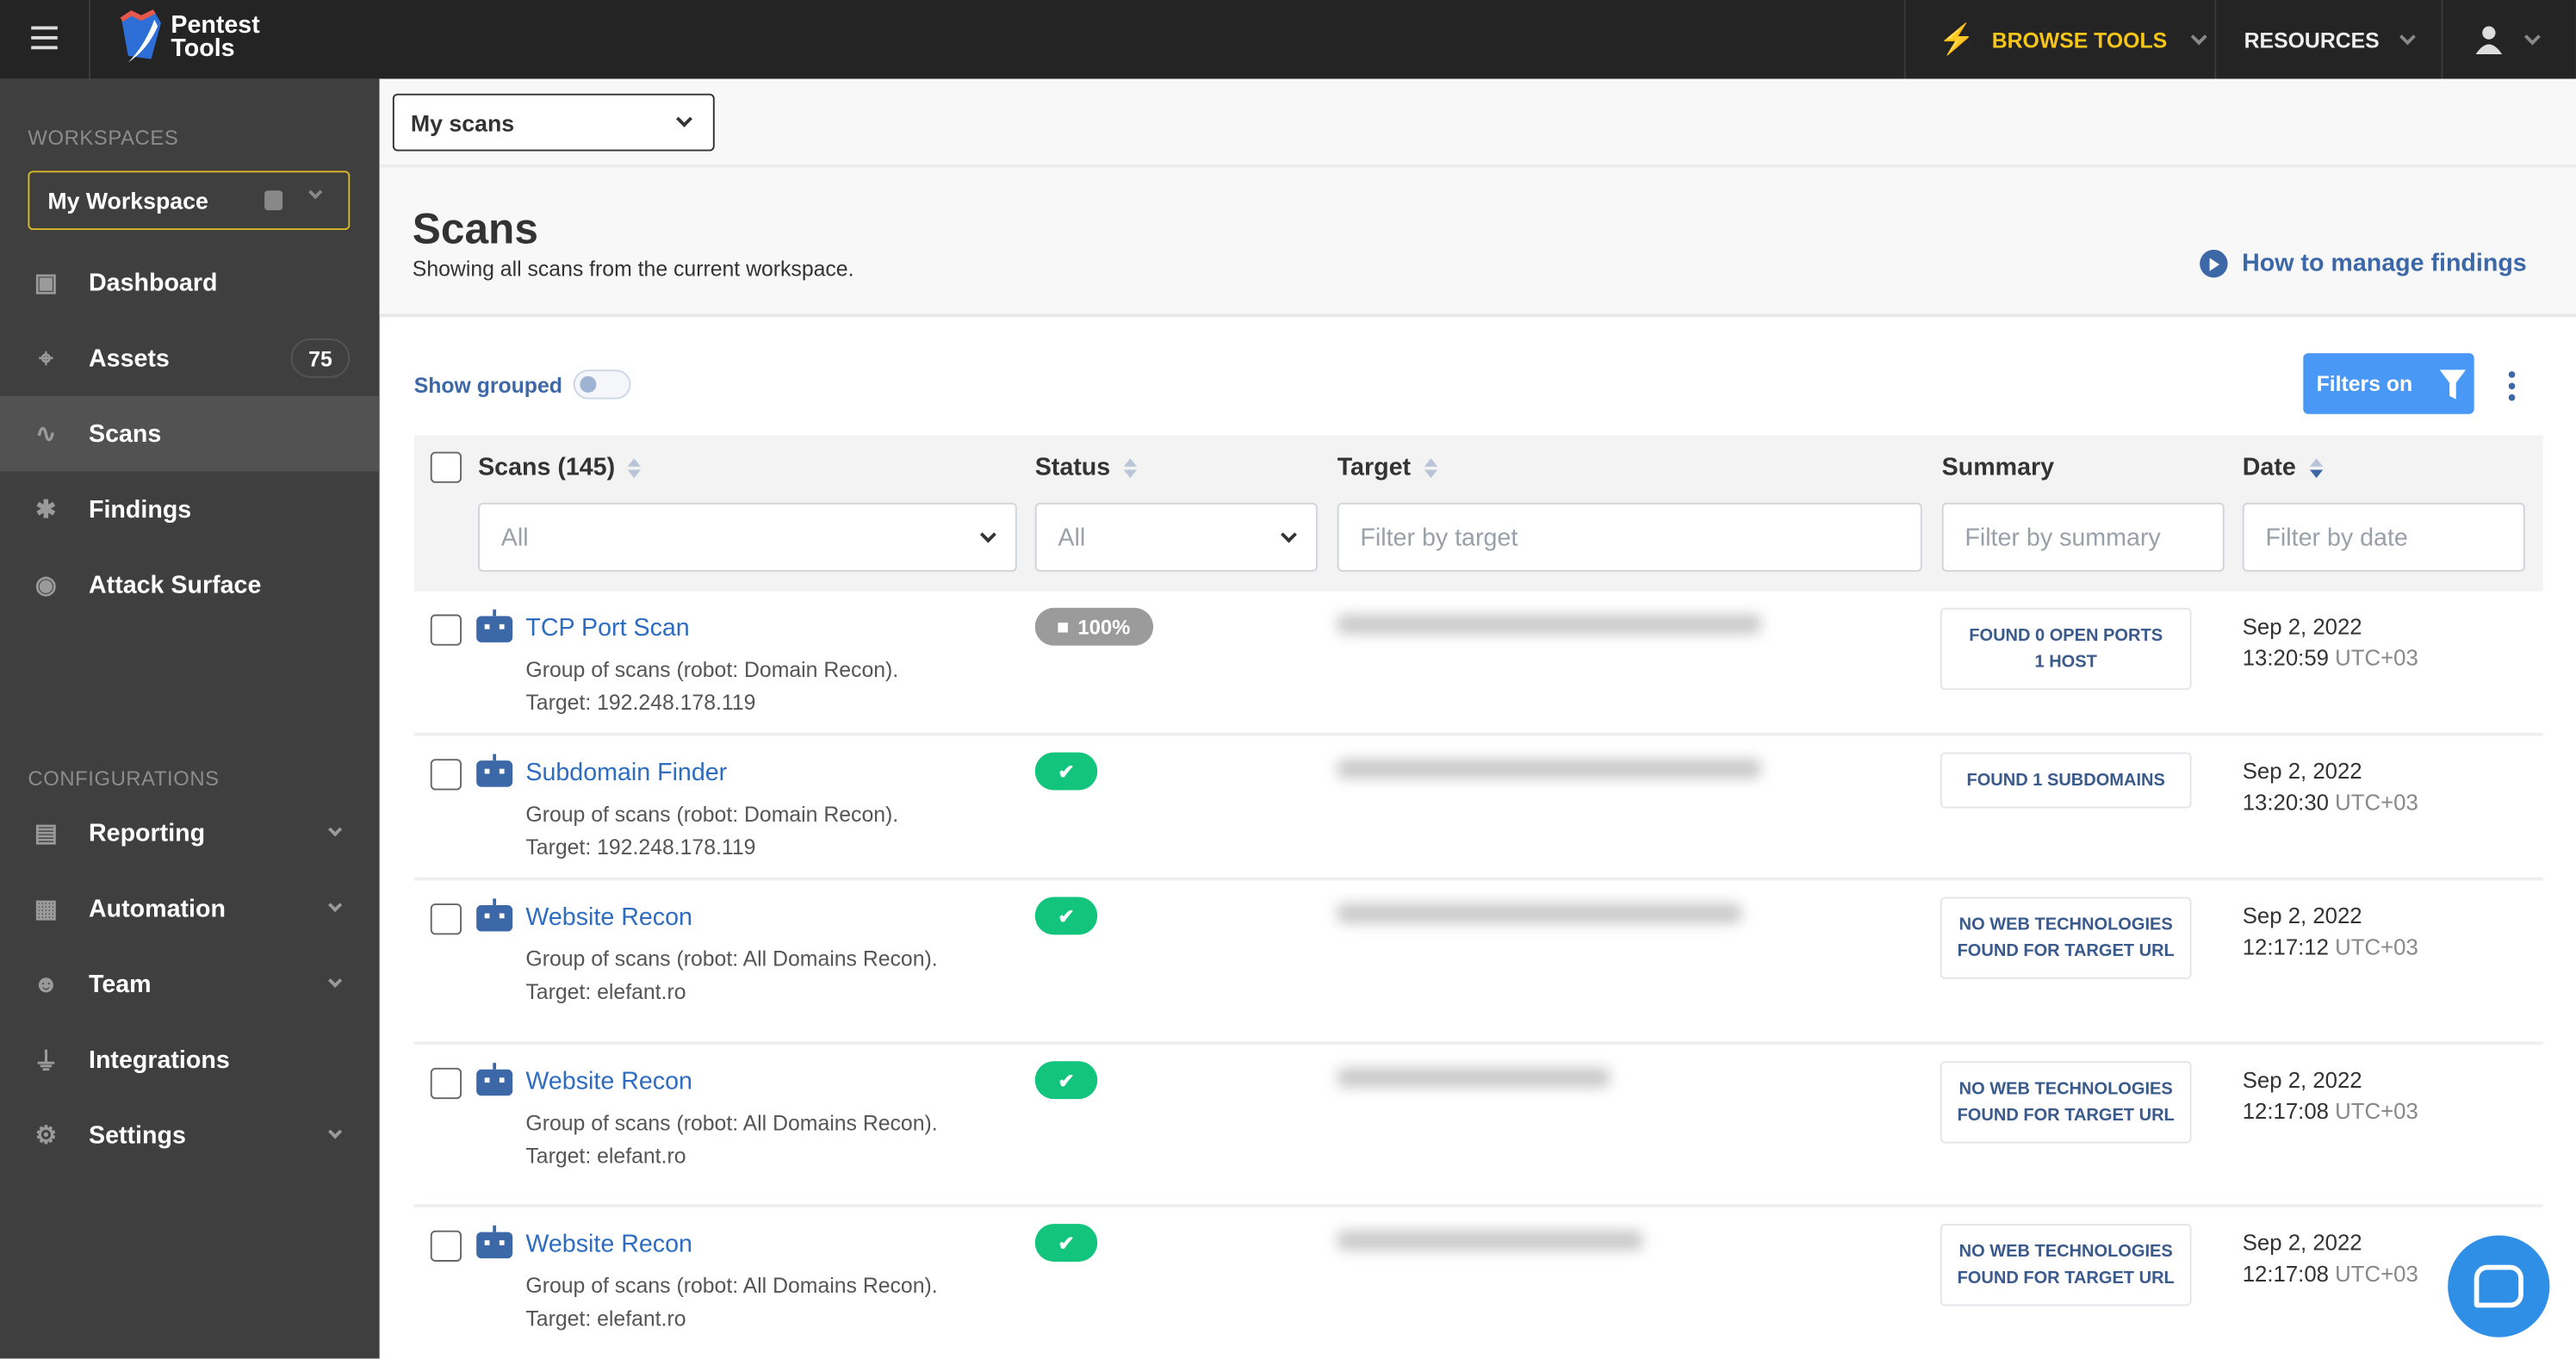  I want to click on column-header-scans: Scans (145), so click(560, 467).